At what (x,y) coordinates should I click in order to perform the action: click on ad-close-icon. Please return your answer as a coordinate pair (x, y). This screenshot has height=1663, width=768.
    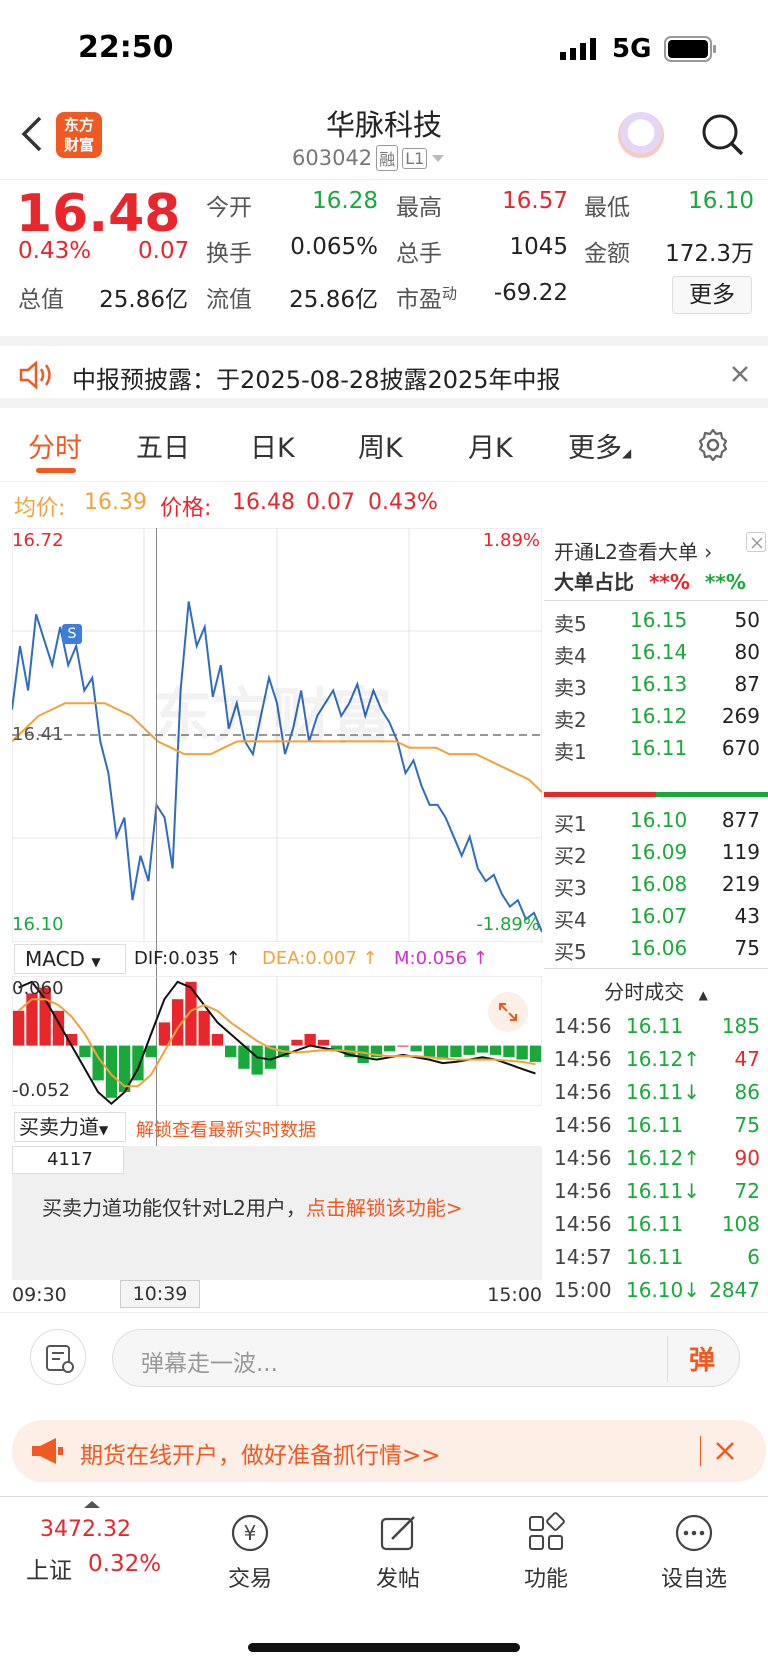
    Looking at the image, I should click on (725, 1451).